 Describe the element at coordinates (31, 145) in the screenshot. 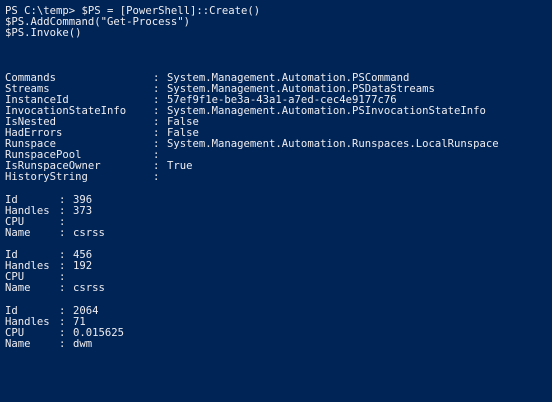

I see `property-name: Runspace` at that location.